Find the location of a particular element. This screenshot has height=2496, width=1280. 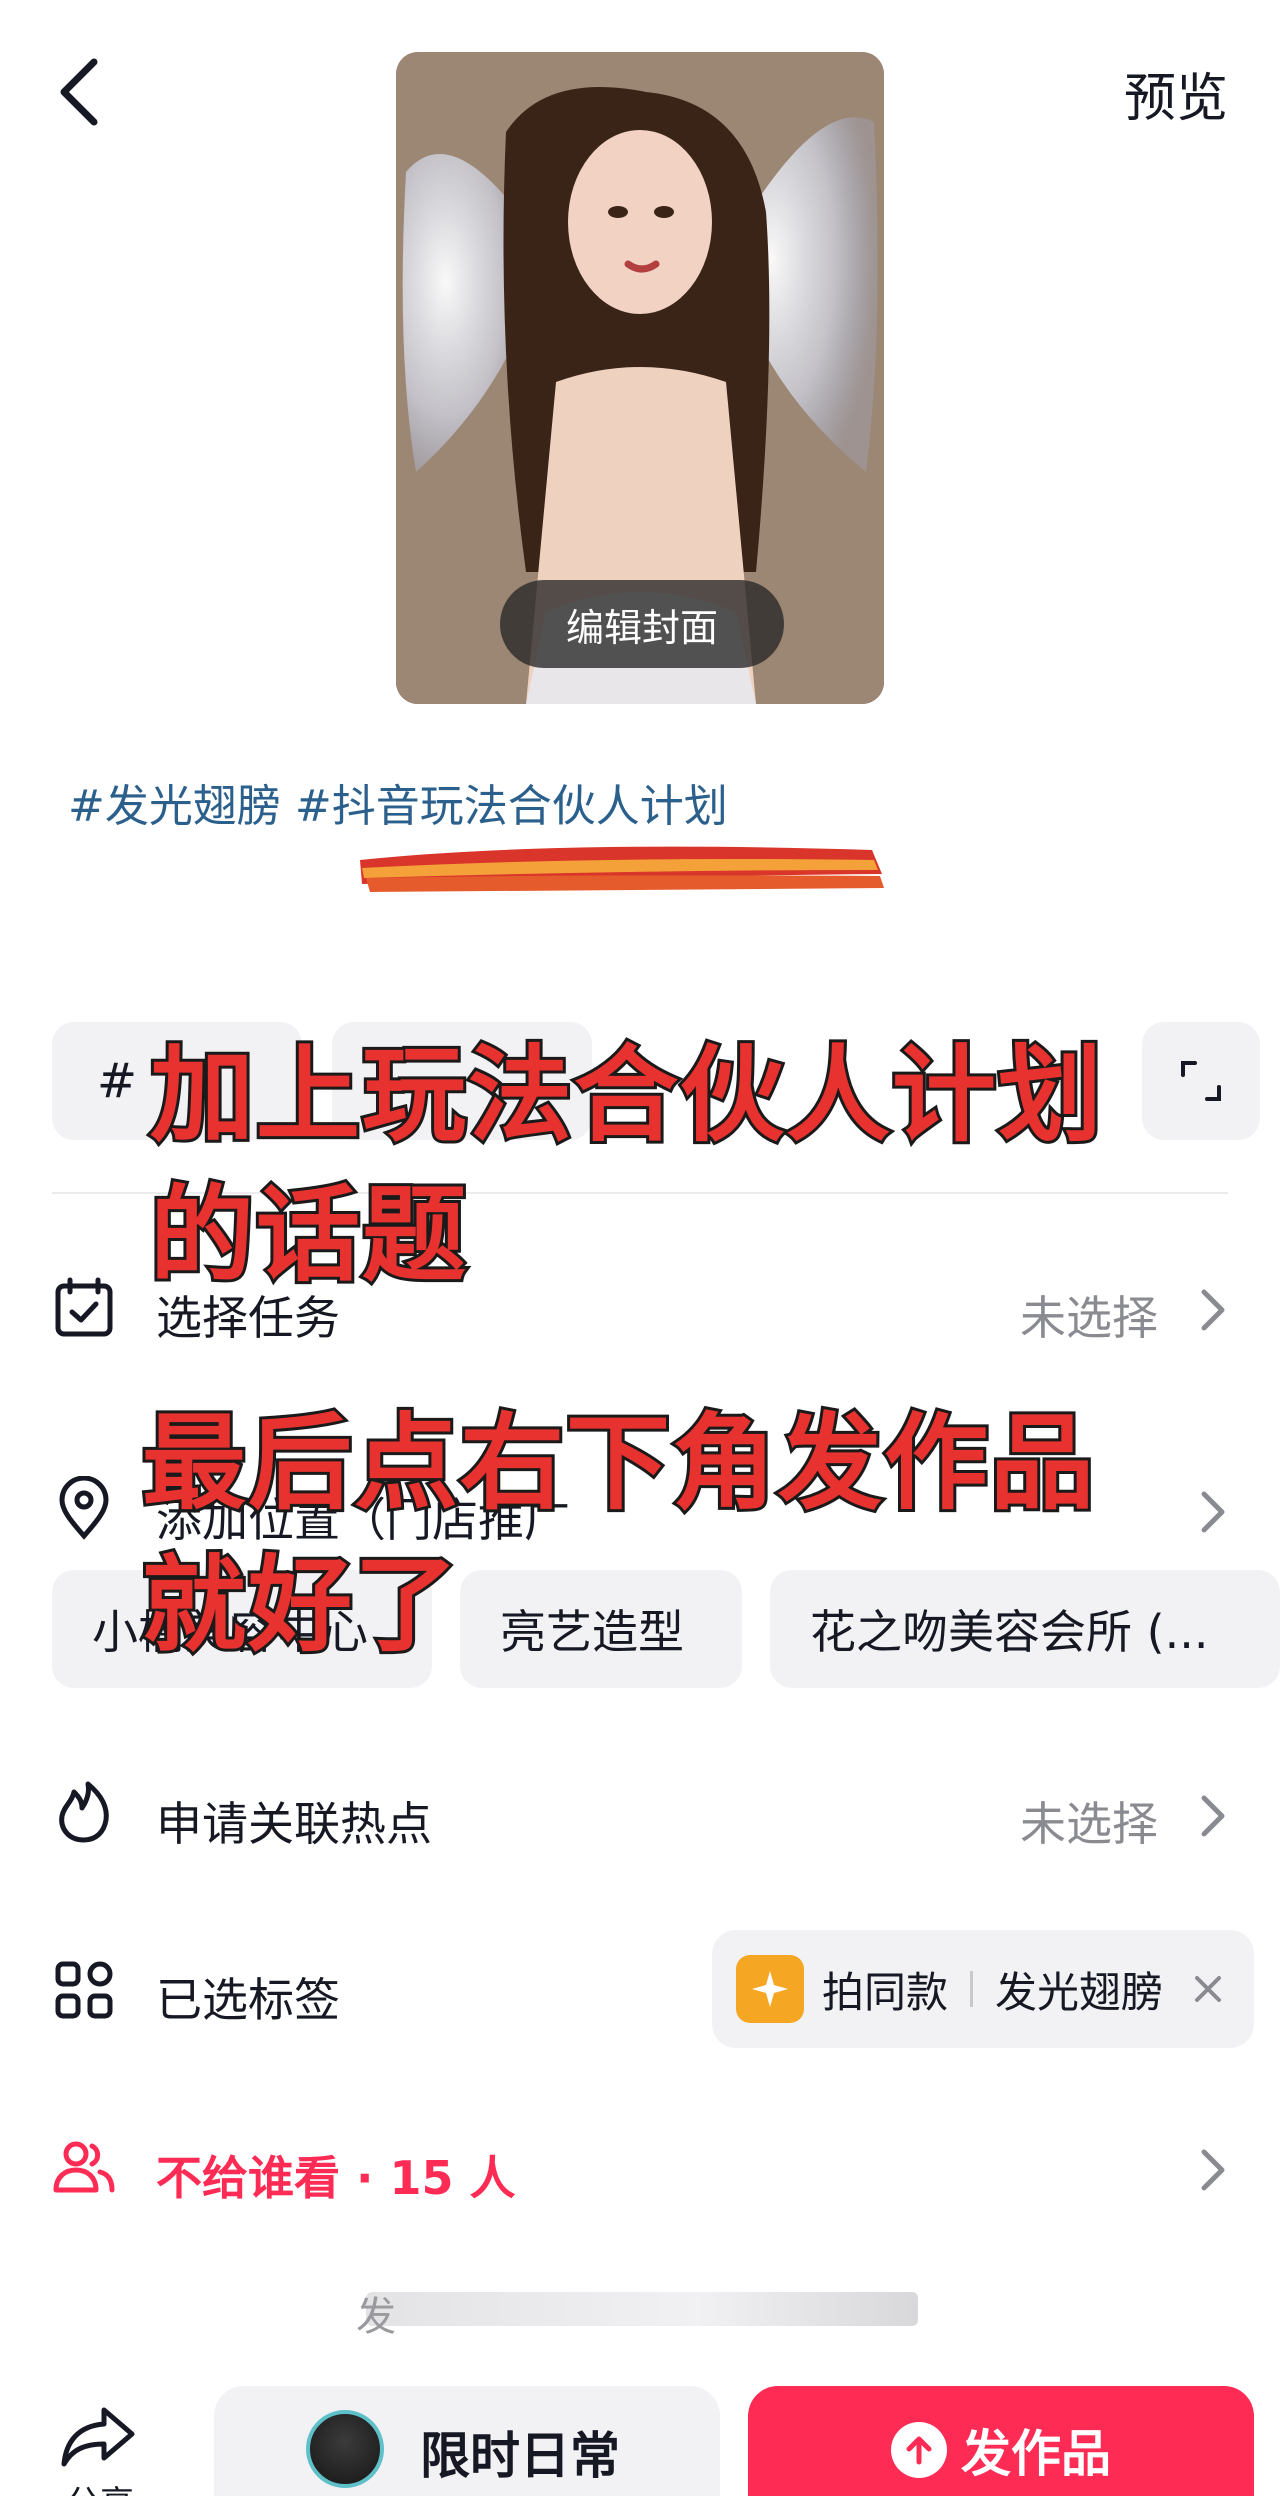

tags-label: 已选标签 is located at coordinates (248, 2000).